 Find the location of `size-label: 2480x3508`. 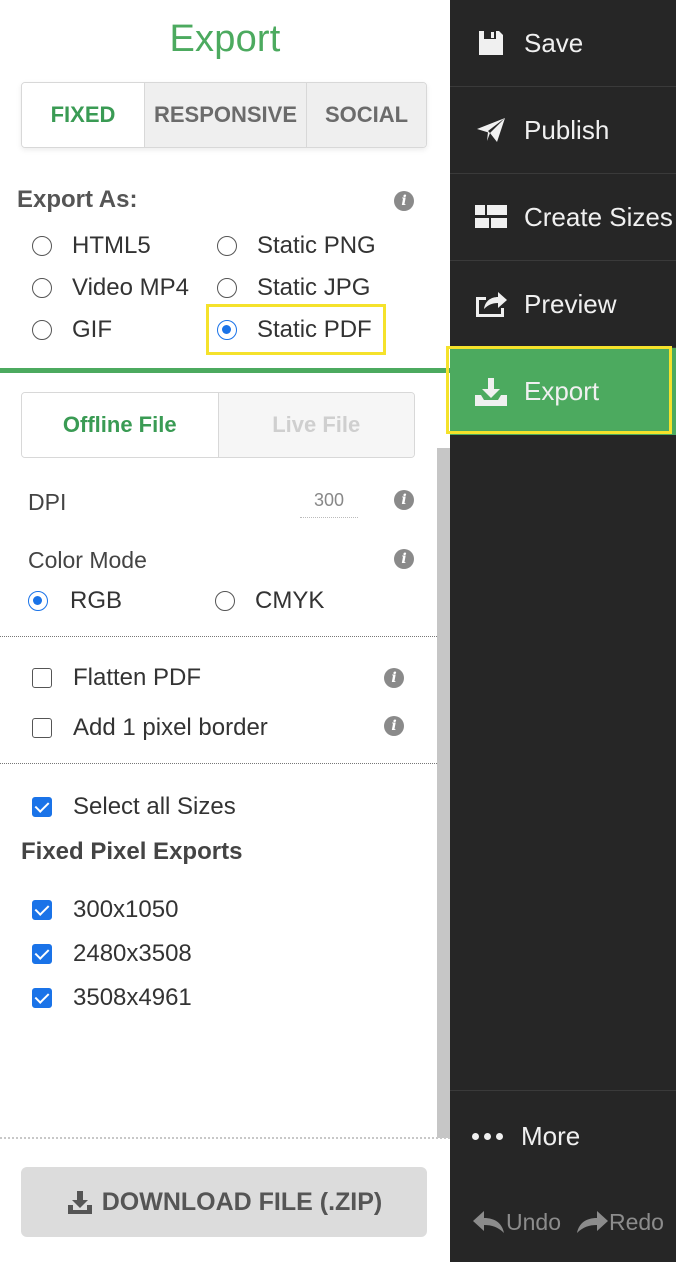

size-label: 2480x3508 is located at coordinates (132, 953).